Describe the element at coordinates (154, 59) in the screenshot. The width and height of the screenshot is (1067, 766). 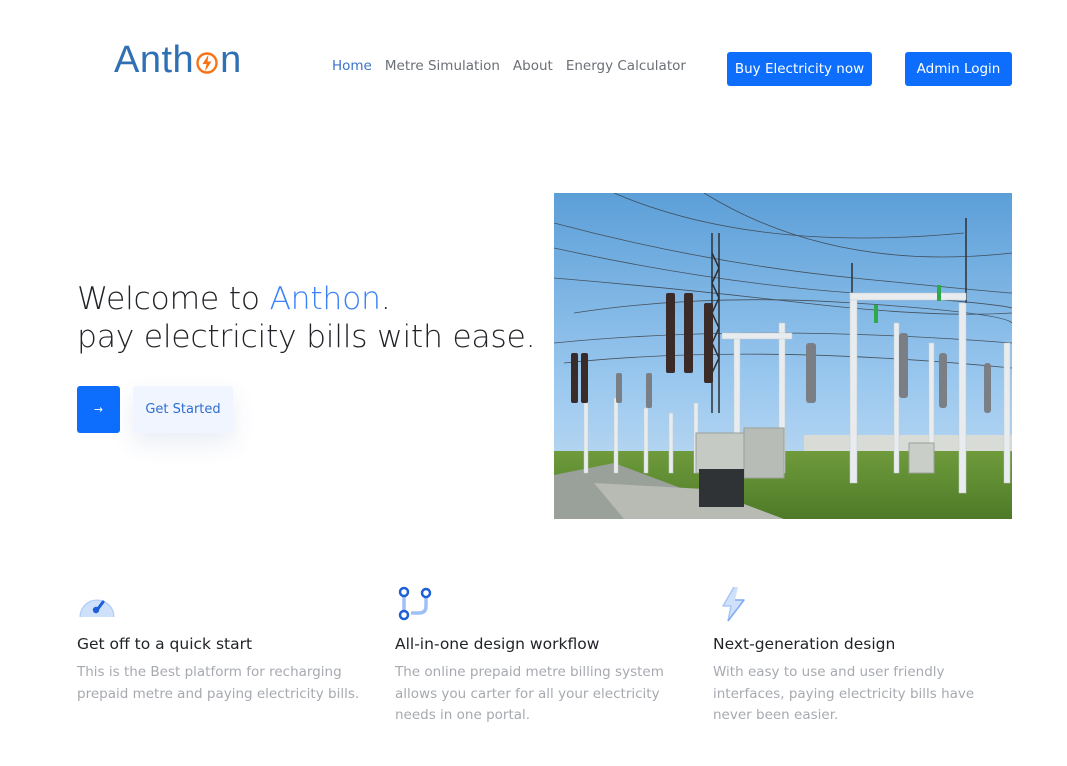
I see `logo-text-start: Anth` at that location.